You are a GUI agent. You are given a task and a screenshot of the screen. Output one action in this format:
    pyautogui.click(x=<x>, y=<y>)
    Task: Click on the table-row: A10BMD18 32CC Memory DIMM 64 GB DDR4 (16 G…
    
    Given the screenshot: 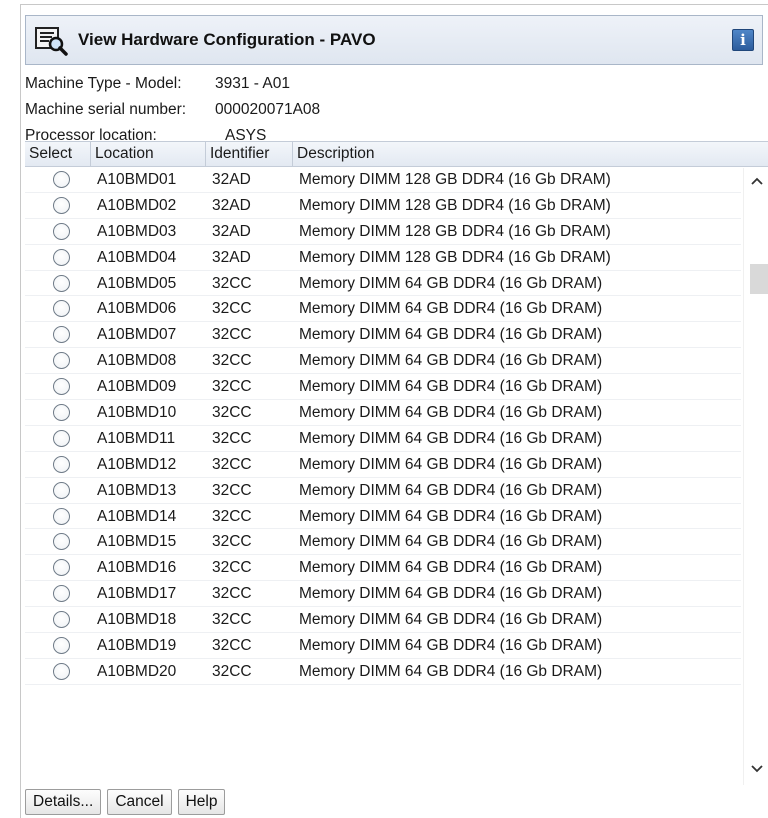 What is the action you would take?
    pyautogui.click(x=383, y=620)
    